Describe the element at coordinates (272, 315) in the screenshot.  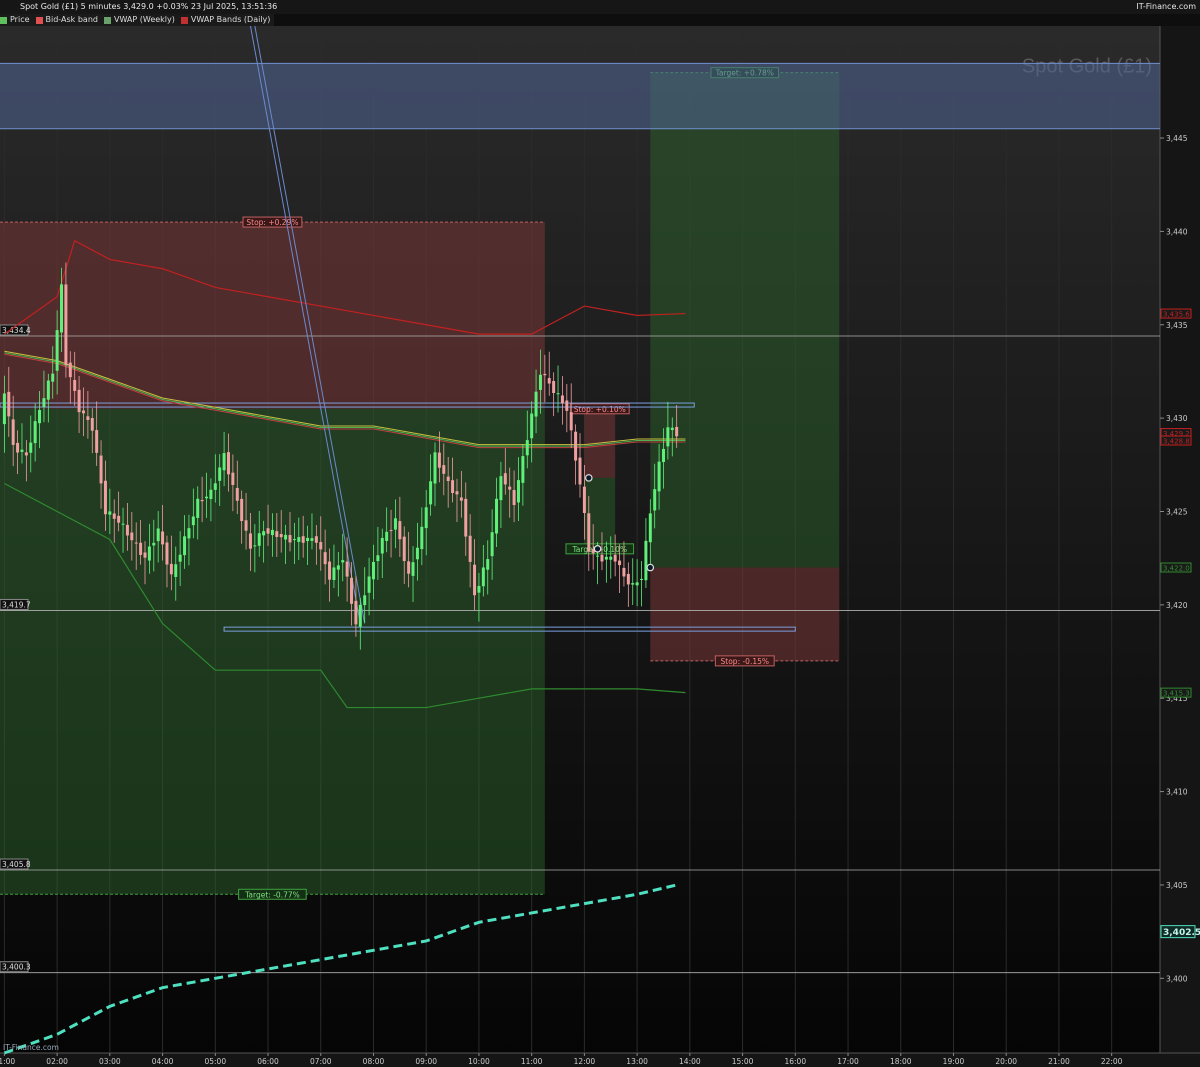
I see `stop-zone` at that location.